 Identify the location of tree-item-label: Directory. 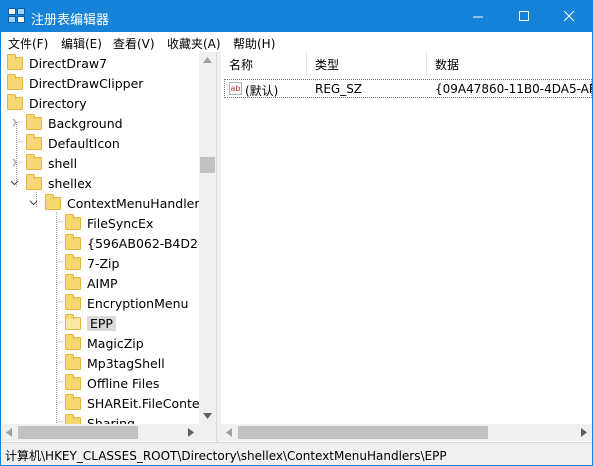
(58, 103).